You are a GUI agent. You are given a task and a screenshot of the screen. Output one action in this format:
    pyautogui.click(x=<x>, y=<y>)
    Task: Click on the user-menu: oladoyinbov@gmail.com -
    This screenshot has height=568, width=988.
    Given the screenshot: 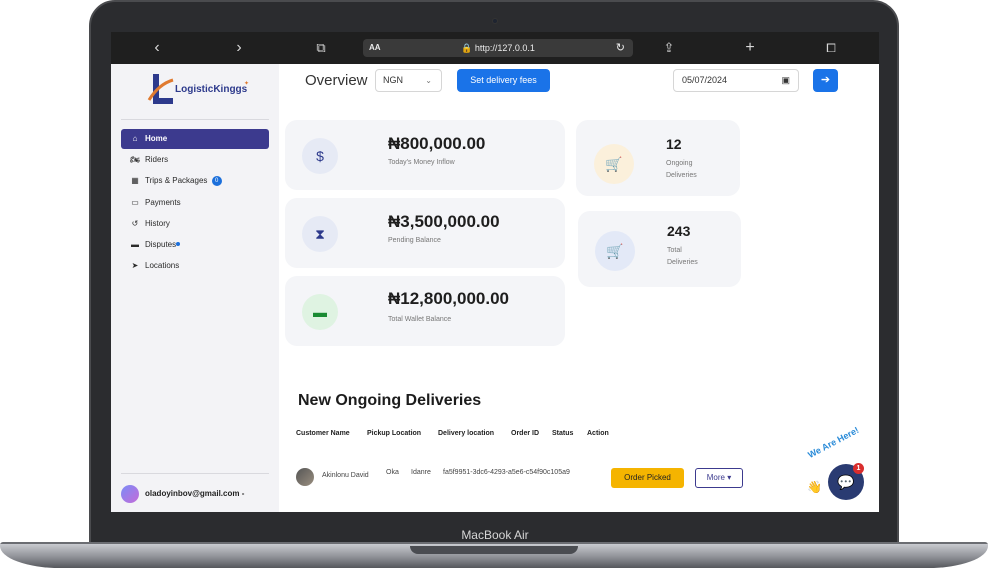 What is the action you would take?
    pyautogui.click(x=195, y=494)
    